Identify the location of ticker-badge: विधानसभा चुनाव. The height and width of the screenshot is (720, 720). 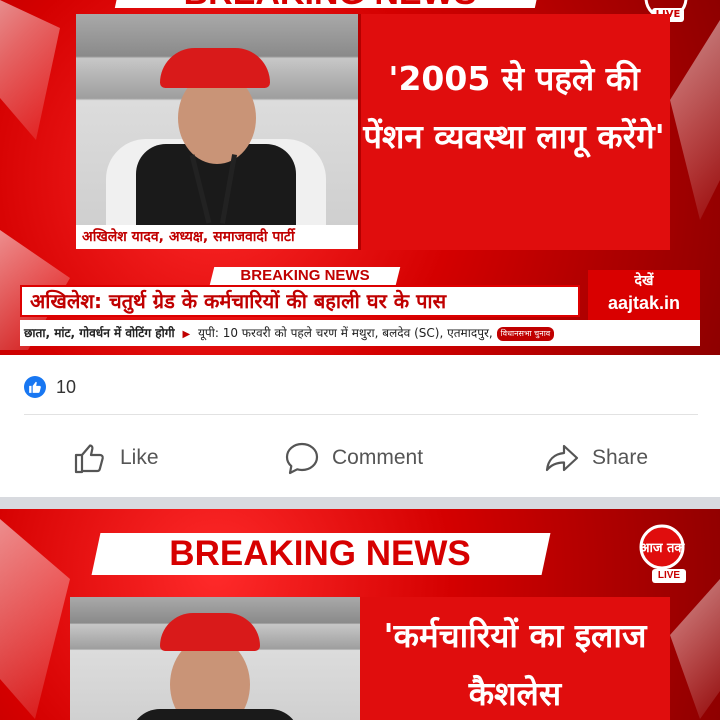
(525, 333).